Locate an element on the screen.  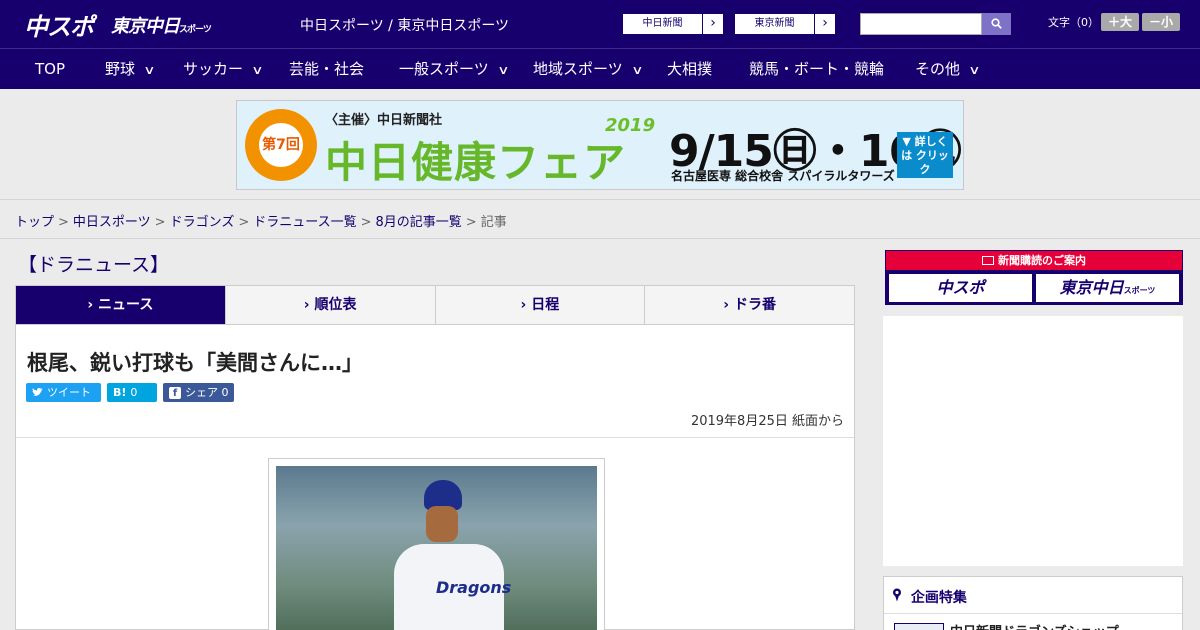
tab-standings: › 順位表 is located at coordinates (331, 305).